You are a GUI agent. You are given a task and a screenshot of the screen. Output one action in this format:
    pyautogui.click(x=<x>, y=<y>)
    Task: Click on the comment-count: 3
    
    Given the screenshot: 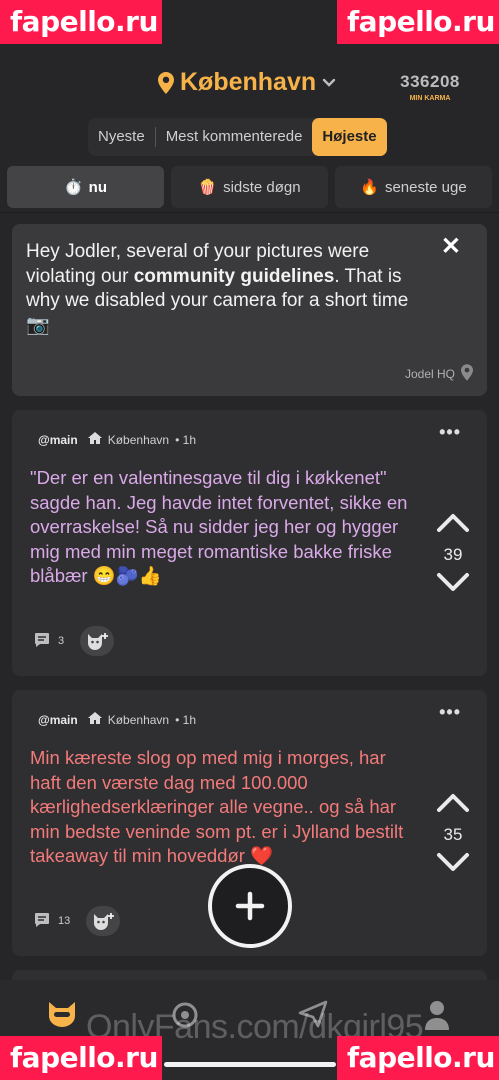 What is the action you would take?
    pyautogui.click(x=61, y=641)
    